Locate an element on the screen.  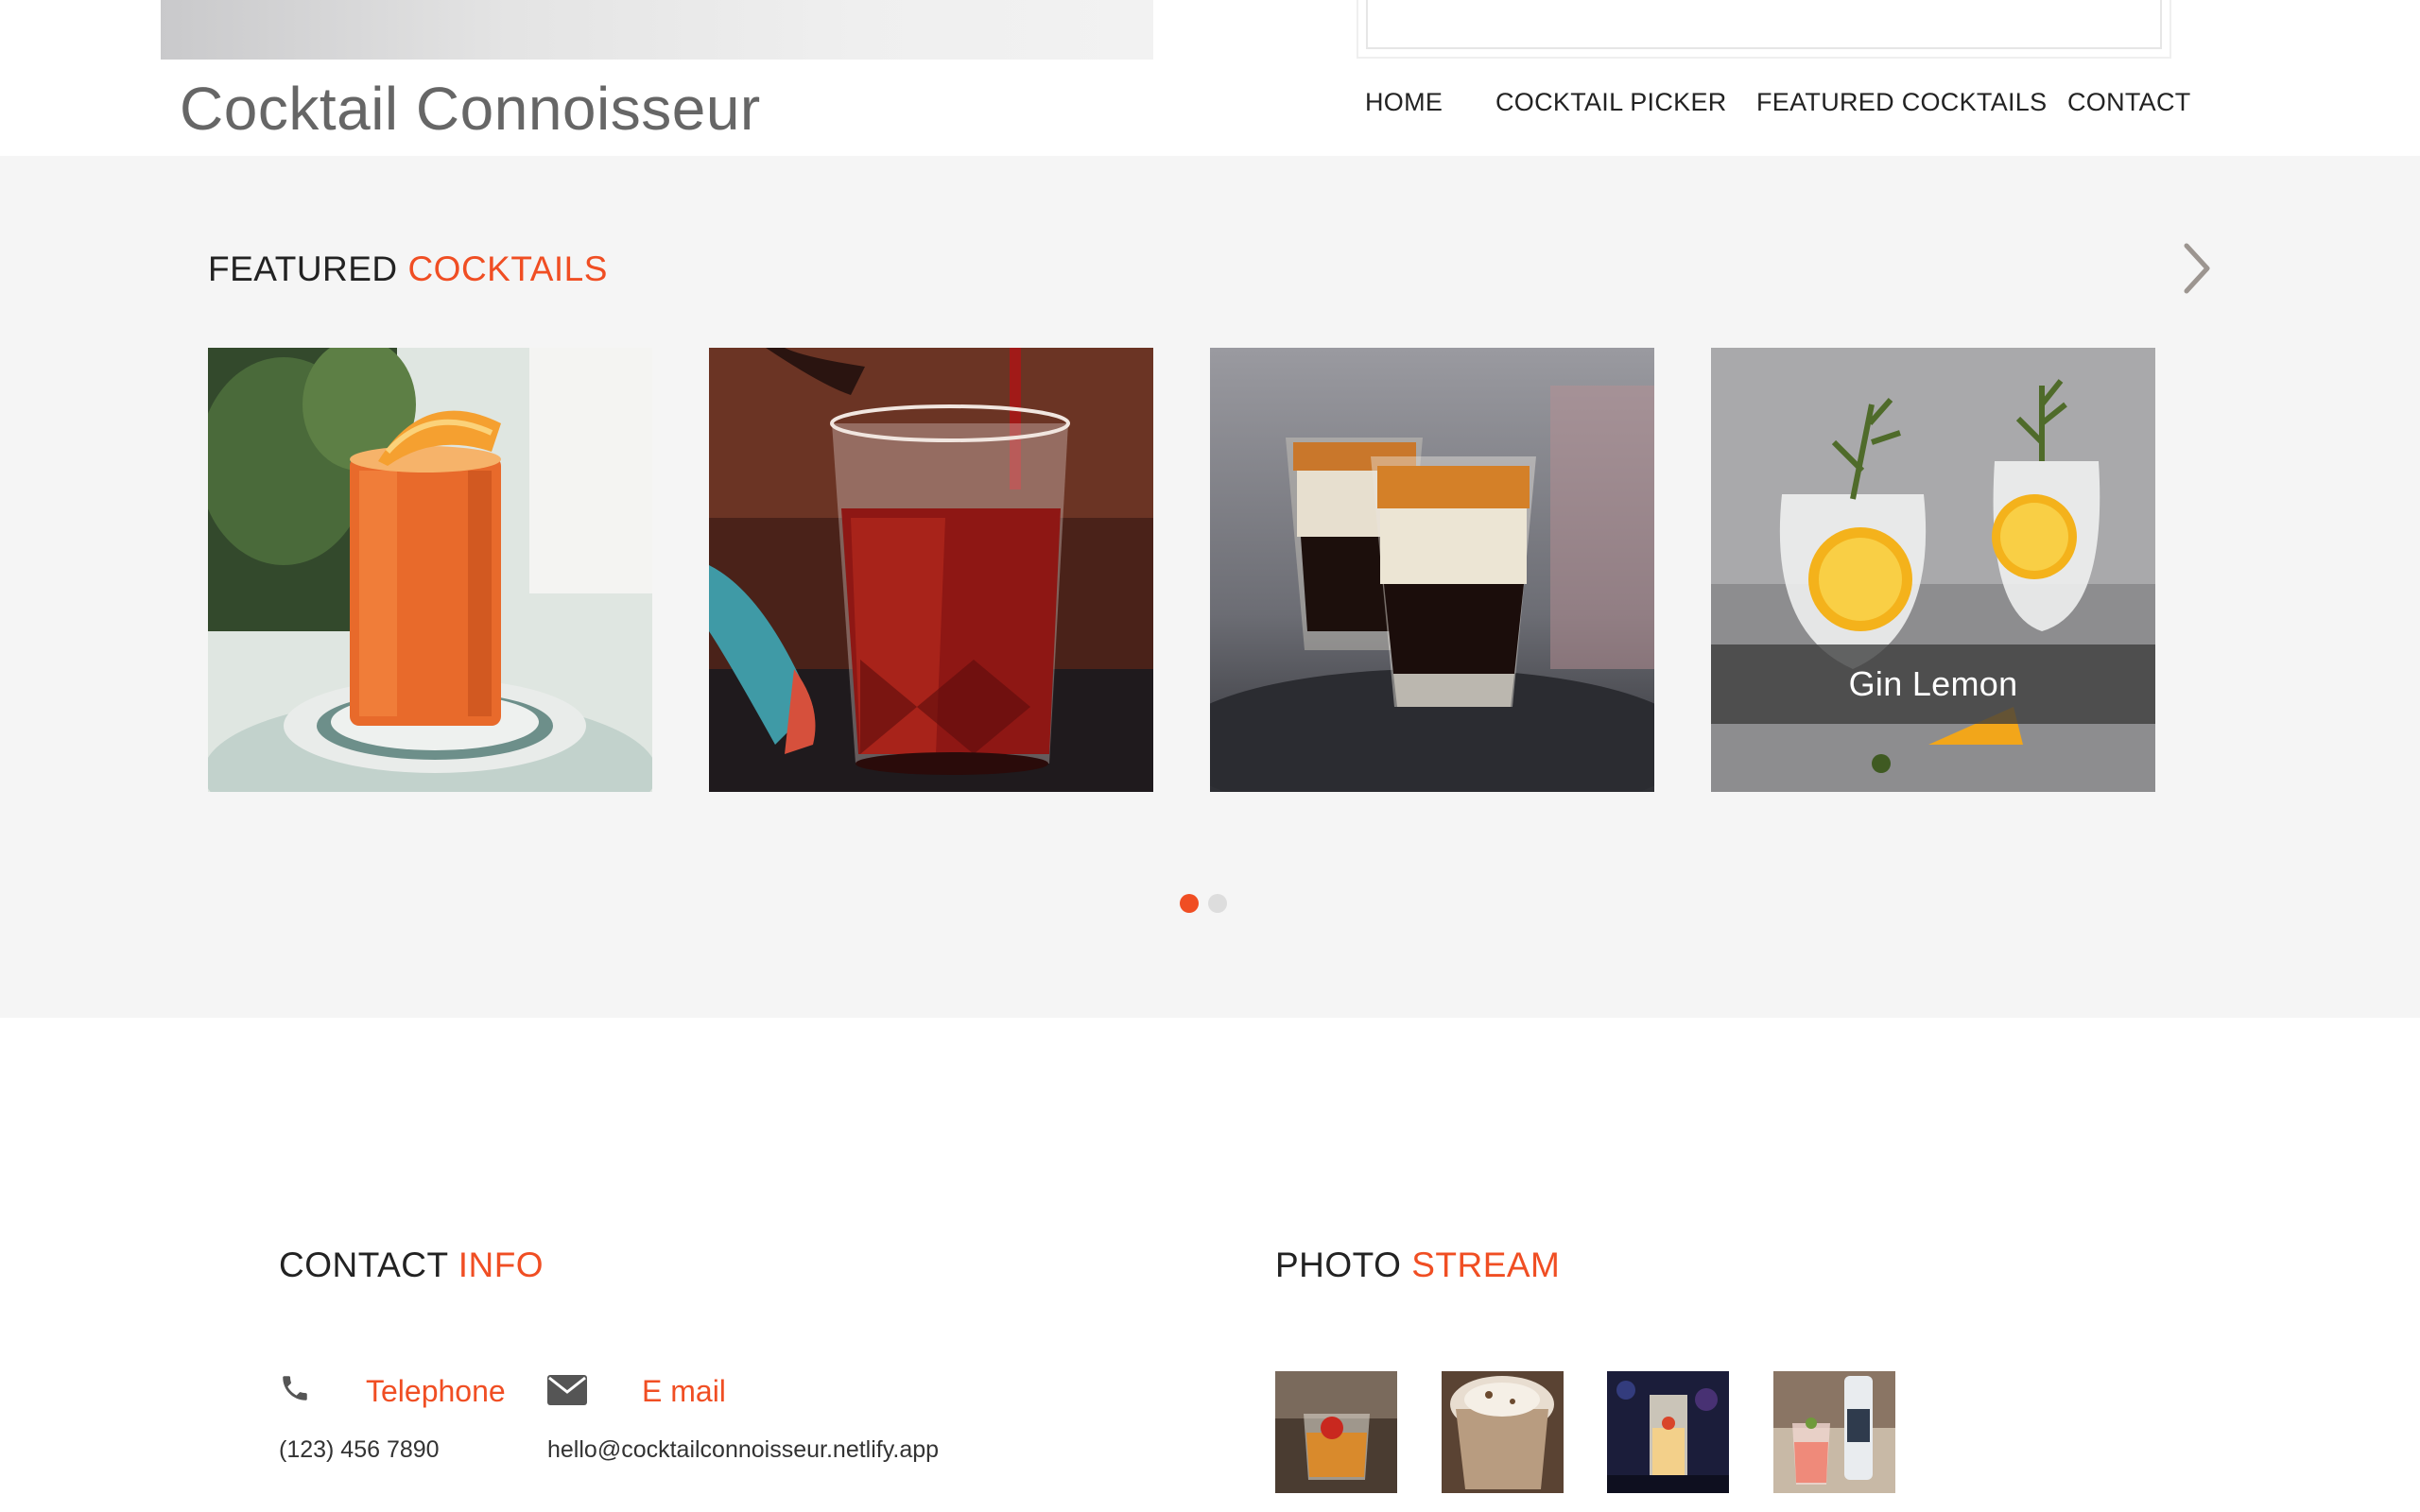
pink-gin-photo is located at coordinates (1834, 1432).